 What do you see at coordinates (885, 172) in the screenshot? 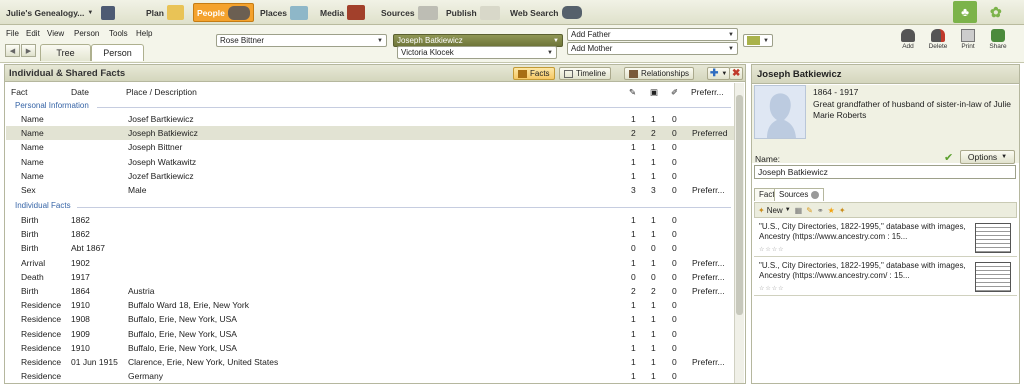
I see `name-field: Joseph Batkiewicz` at bounding box center [885, 172].